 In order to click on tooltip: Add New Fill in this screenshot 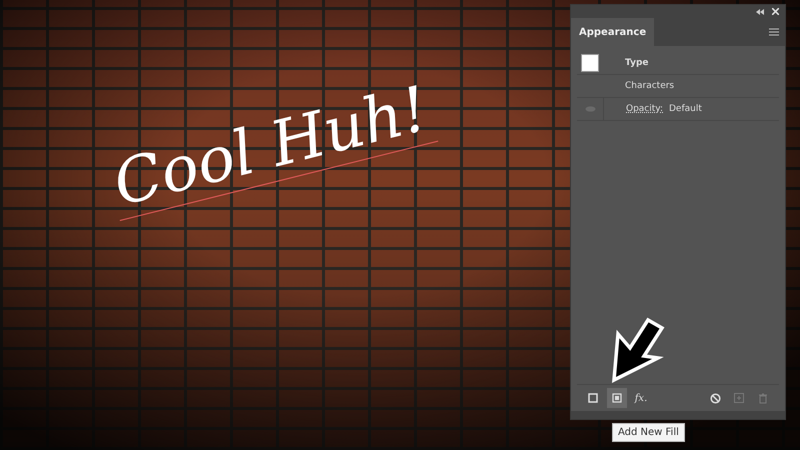, I will do `click(648, 432)`.